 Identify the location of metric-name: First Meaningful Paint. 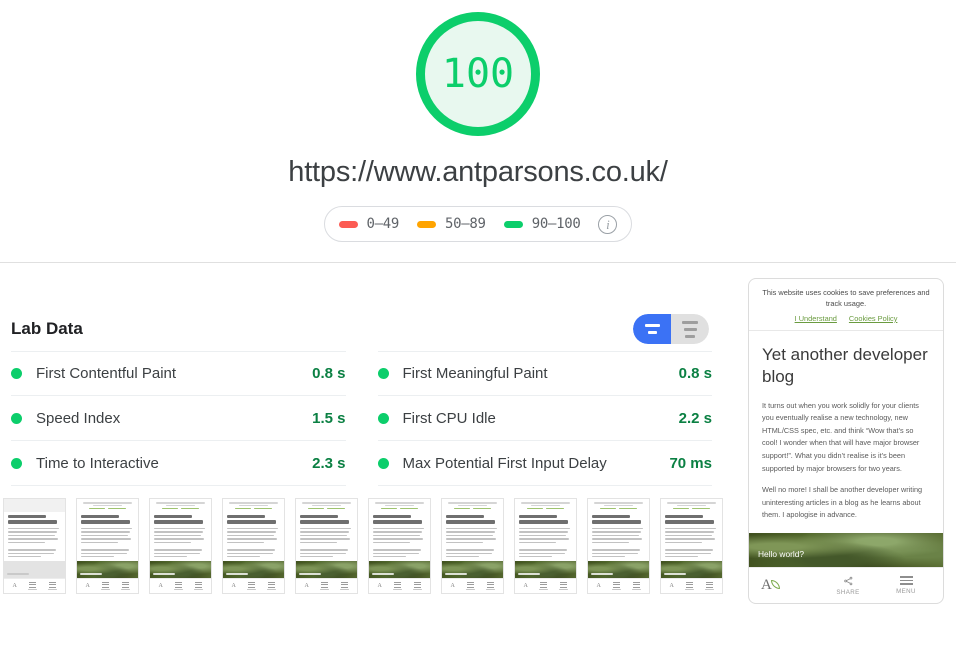
(475, 373).